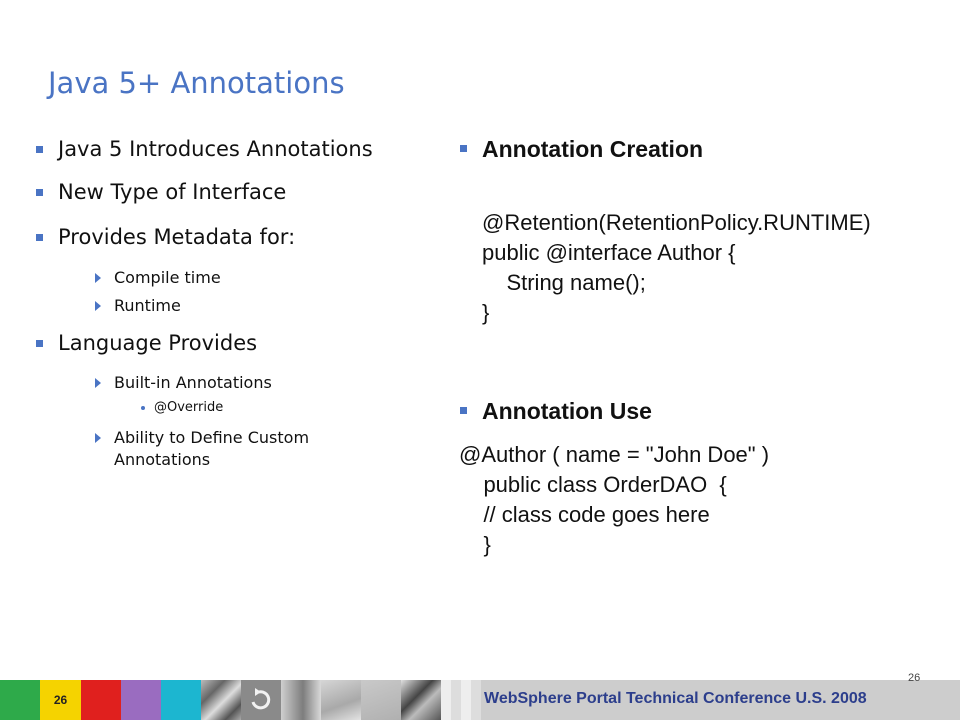 The width and height of the screenshot is (960, 724). I want to click on sub-bullet-text: Runtime, so click(147, 305).